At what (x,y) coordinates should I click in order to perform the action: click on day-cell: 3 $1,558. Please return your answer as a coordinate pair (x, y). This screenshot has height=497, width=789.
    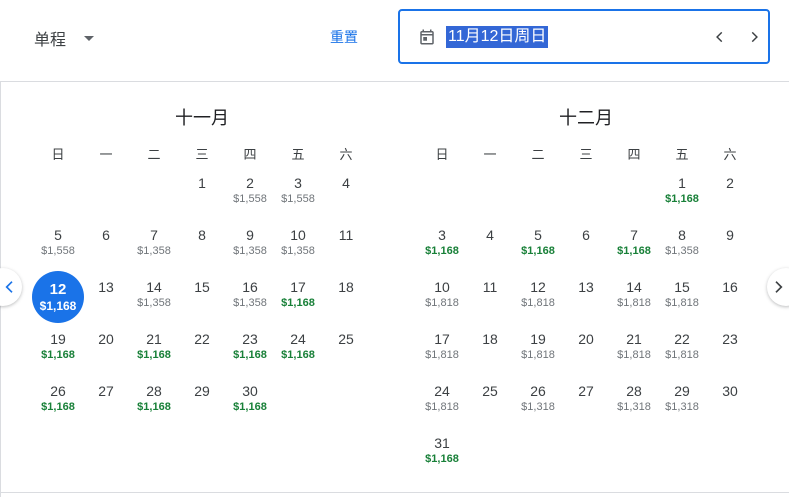
    Looking at the image, I should click on (298, 197).